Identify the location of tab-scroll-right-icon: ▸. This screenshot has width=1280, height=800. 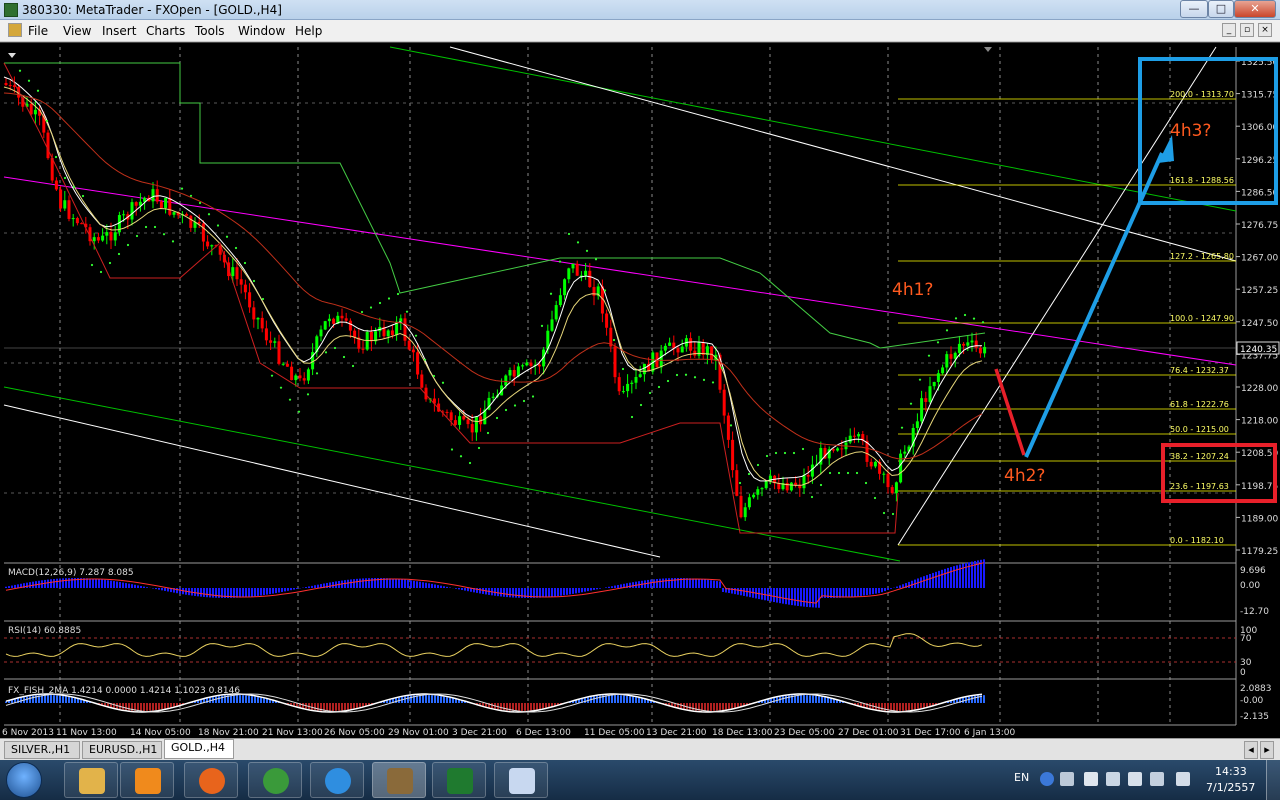
(1267, 750).